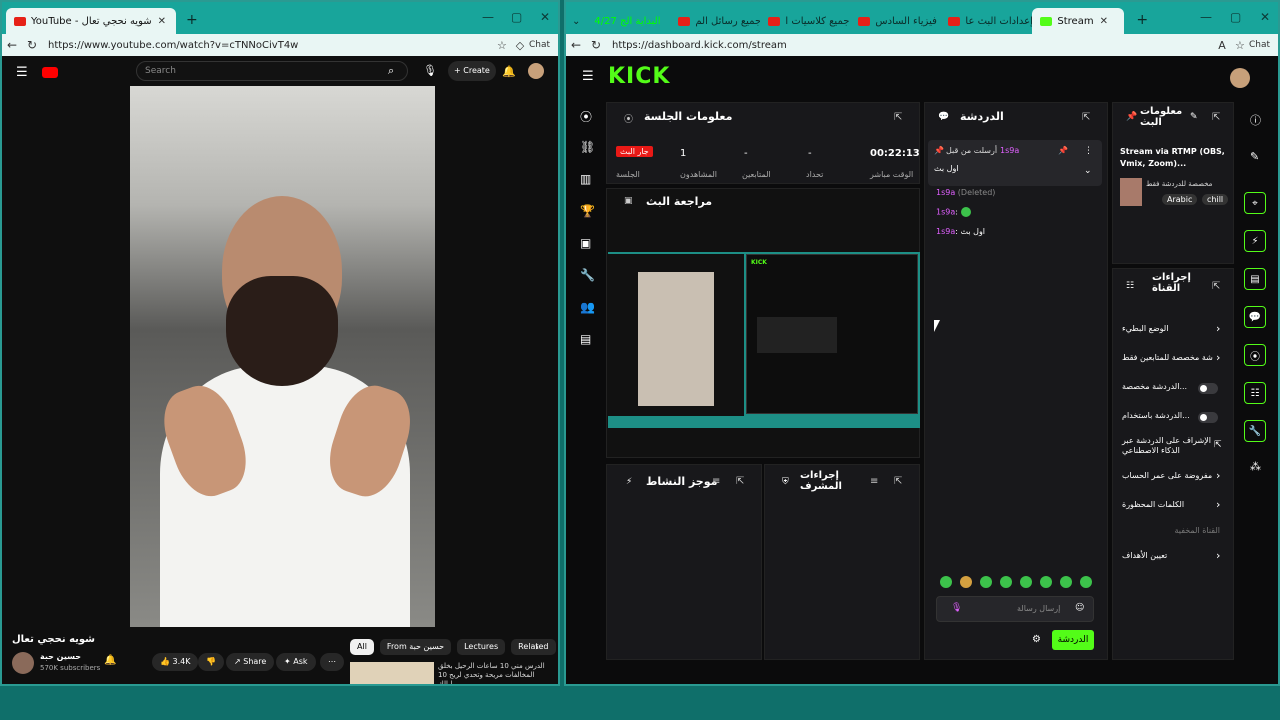 The width and height of the screenshot is (1280, 720). I want to click on bolt-icon: ⚡, so click(1255, 241).